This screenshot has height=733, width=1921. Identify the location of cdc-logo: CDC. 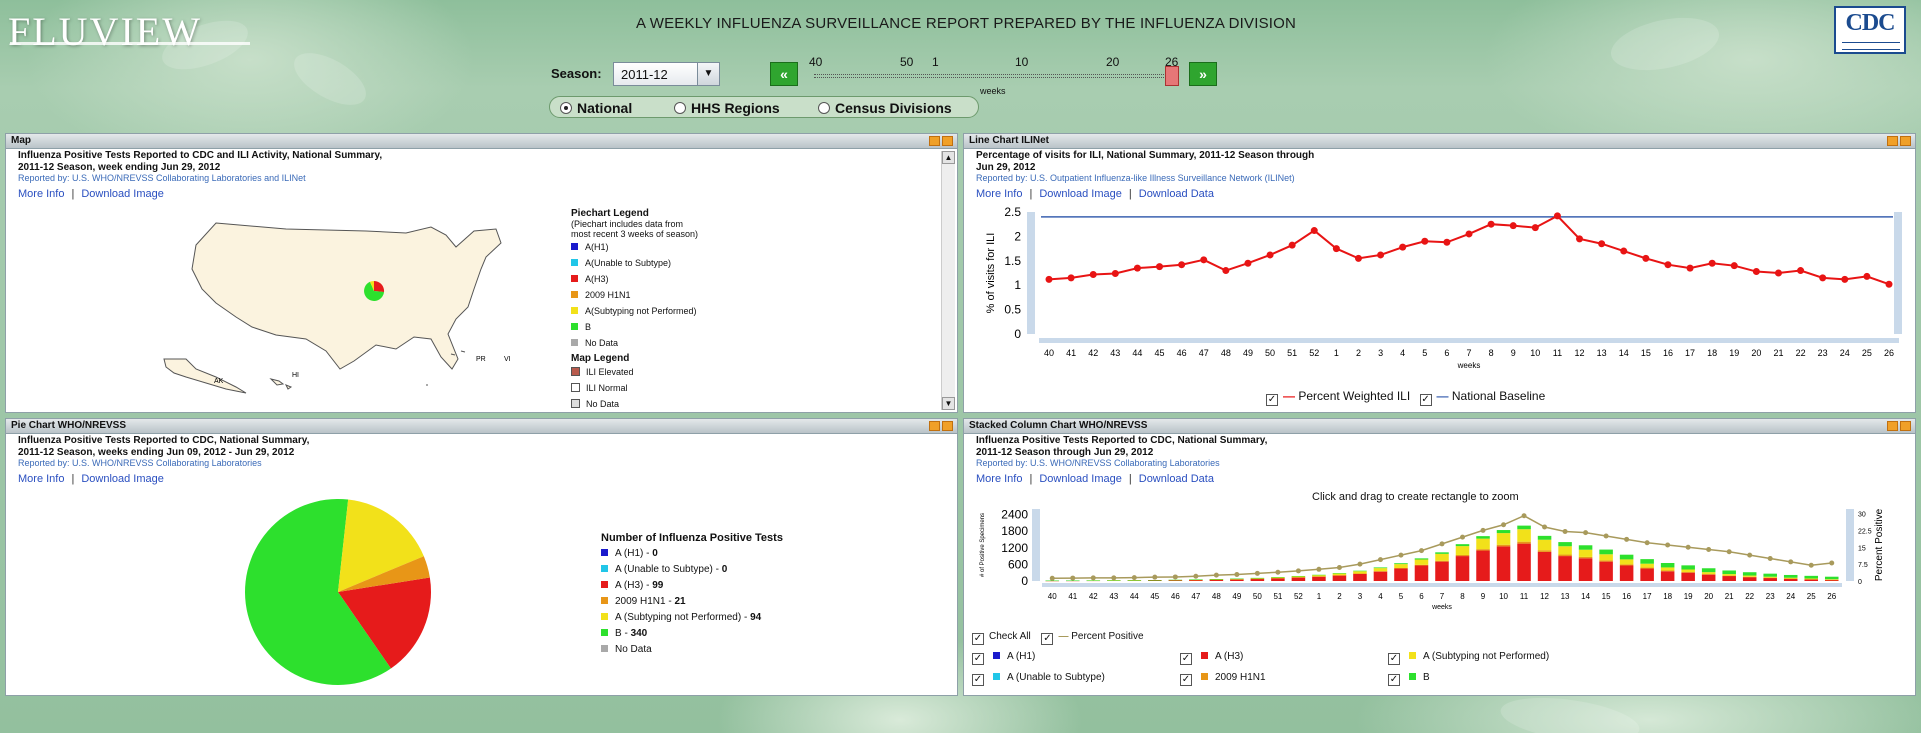
(1870, 30).